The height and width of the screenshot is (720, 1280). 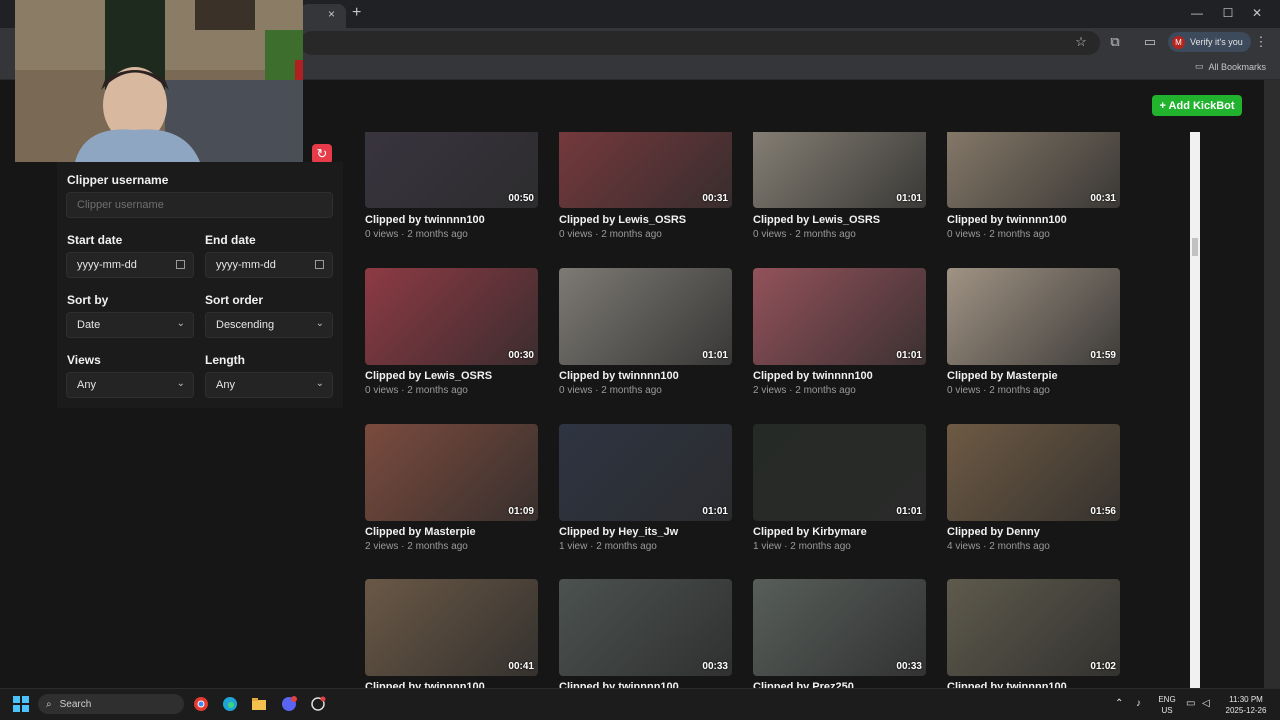 I want to click on tab-close-icon: ×, so click(x=331, y=14).